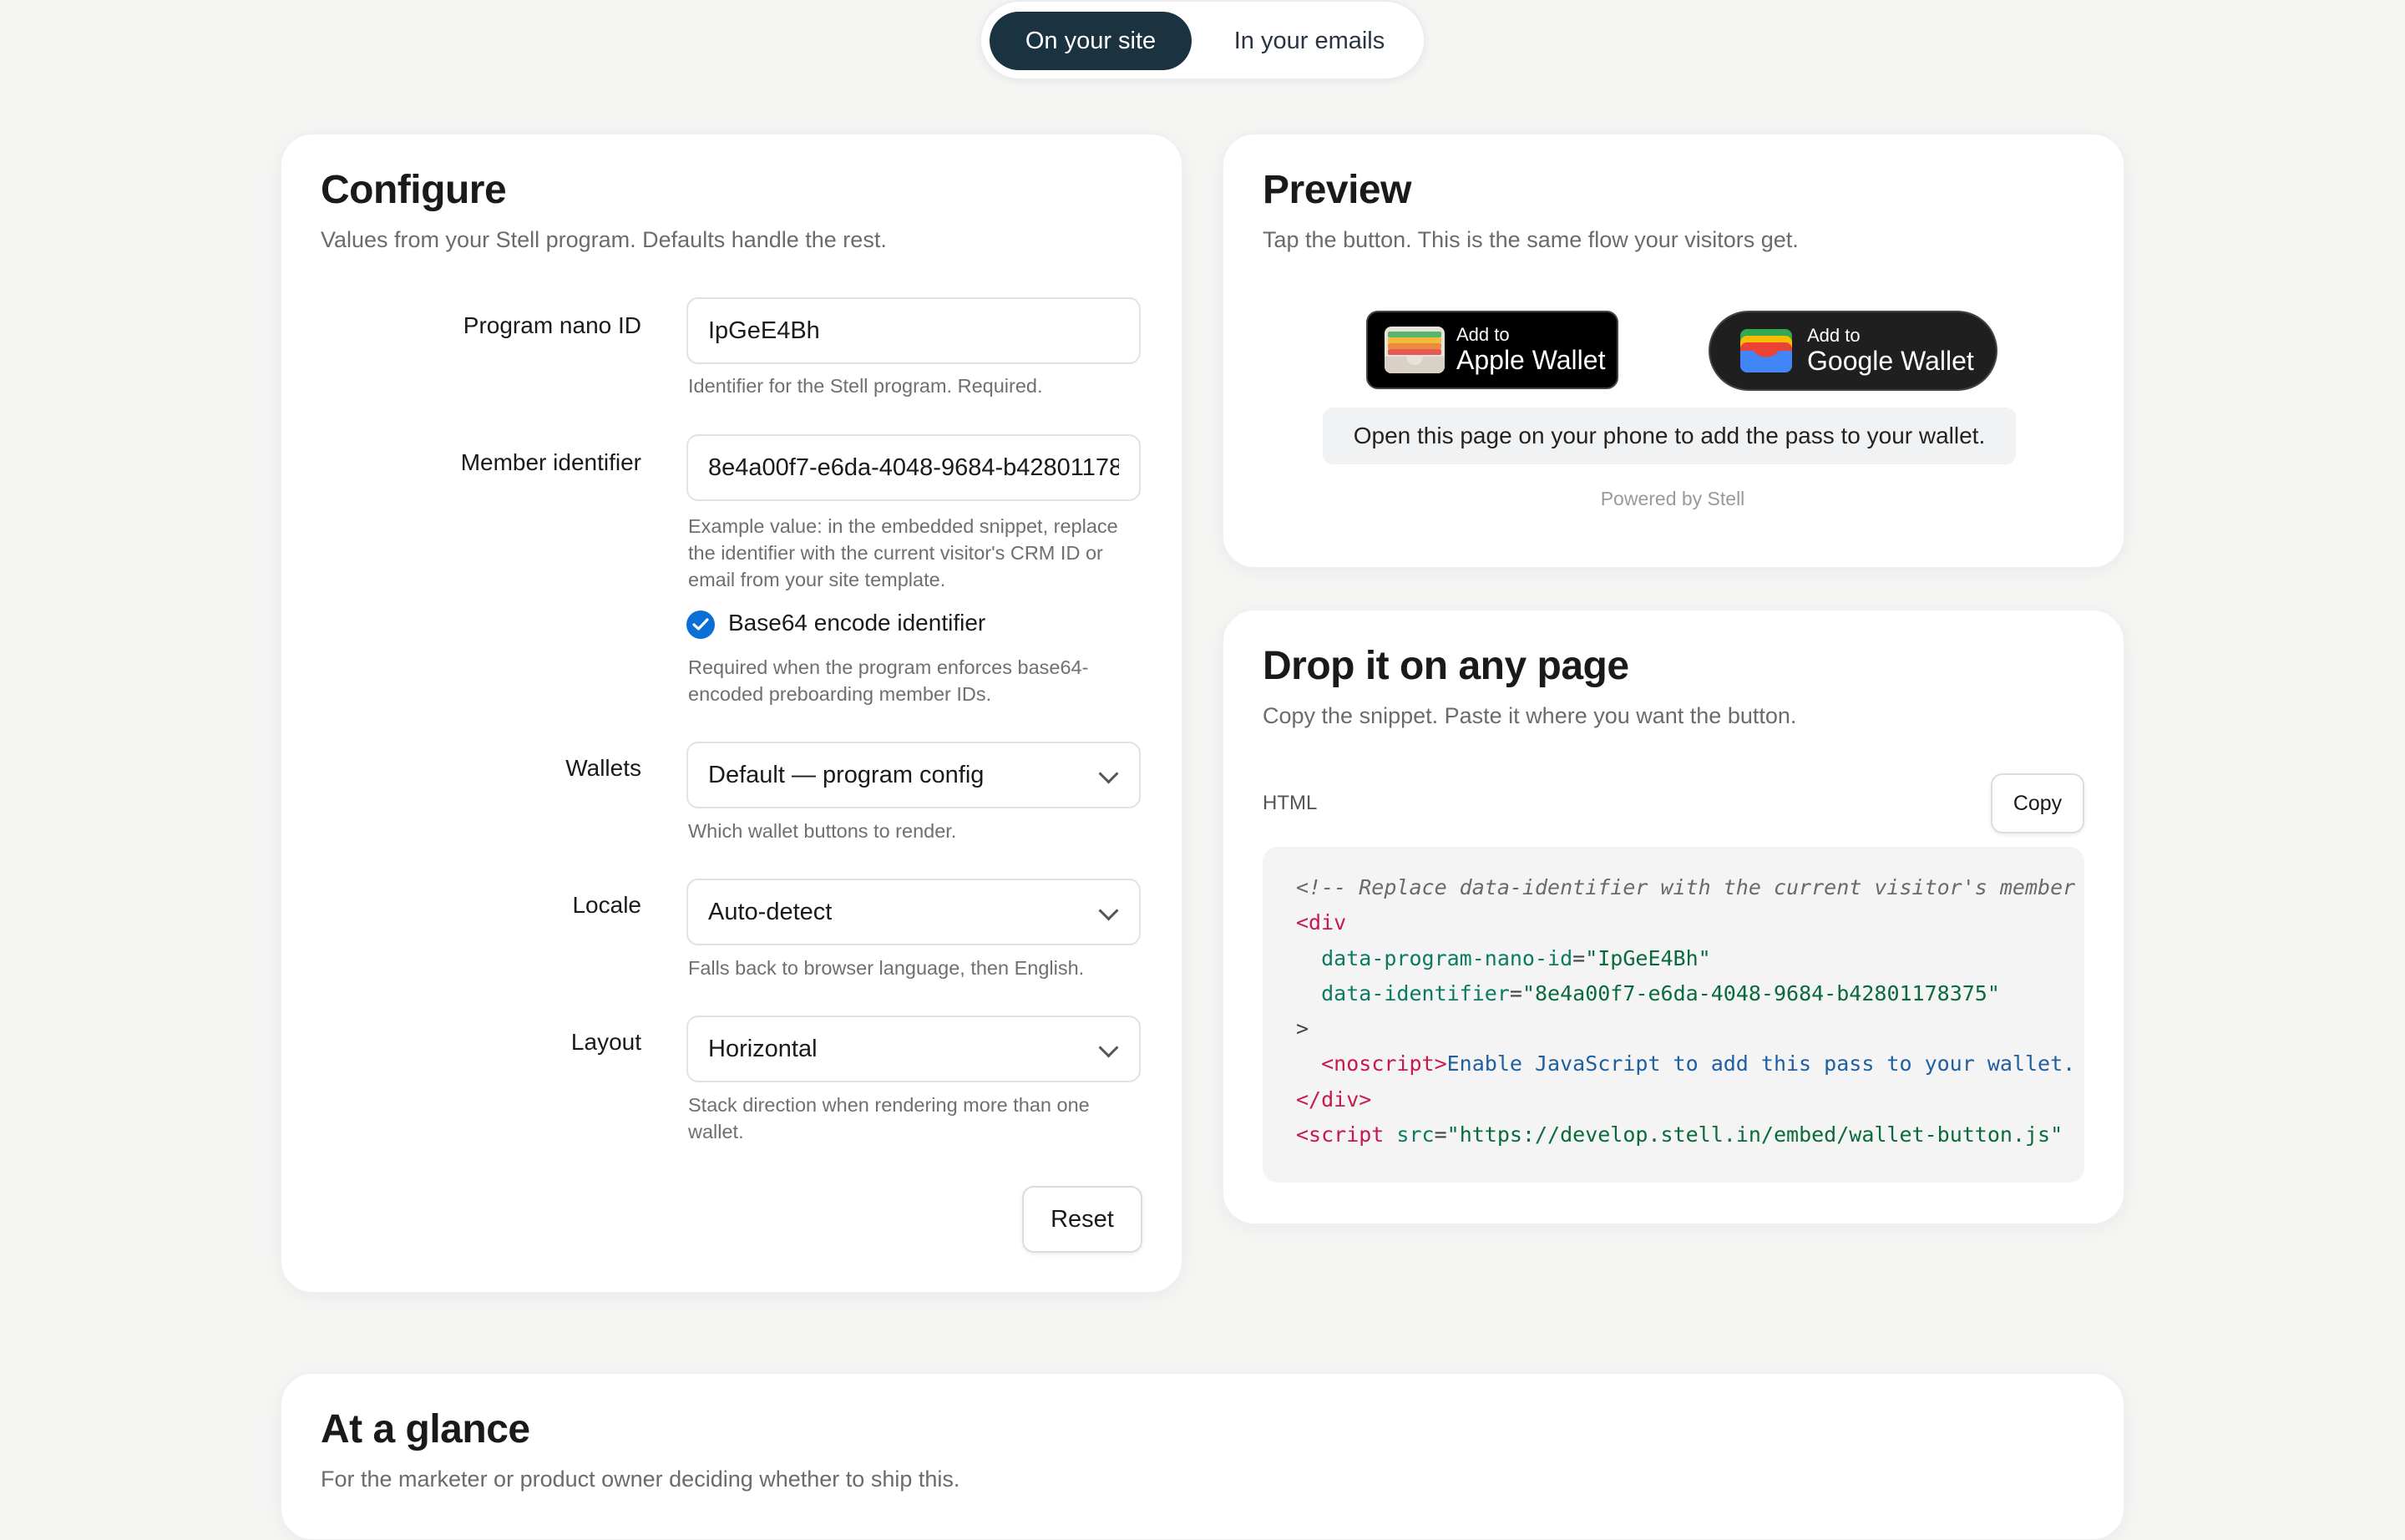 Image resolution: width=2405 pixels, height=1540 pixels. I want to click on code-attr-identifier: data-identifier, so click(1415, 993).